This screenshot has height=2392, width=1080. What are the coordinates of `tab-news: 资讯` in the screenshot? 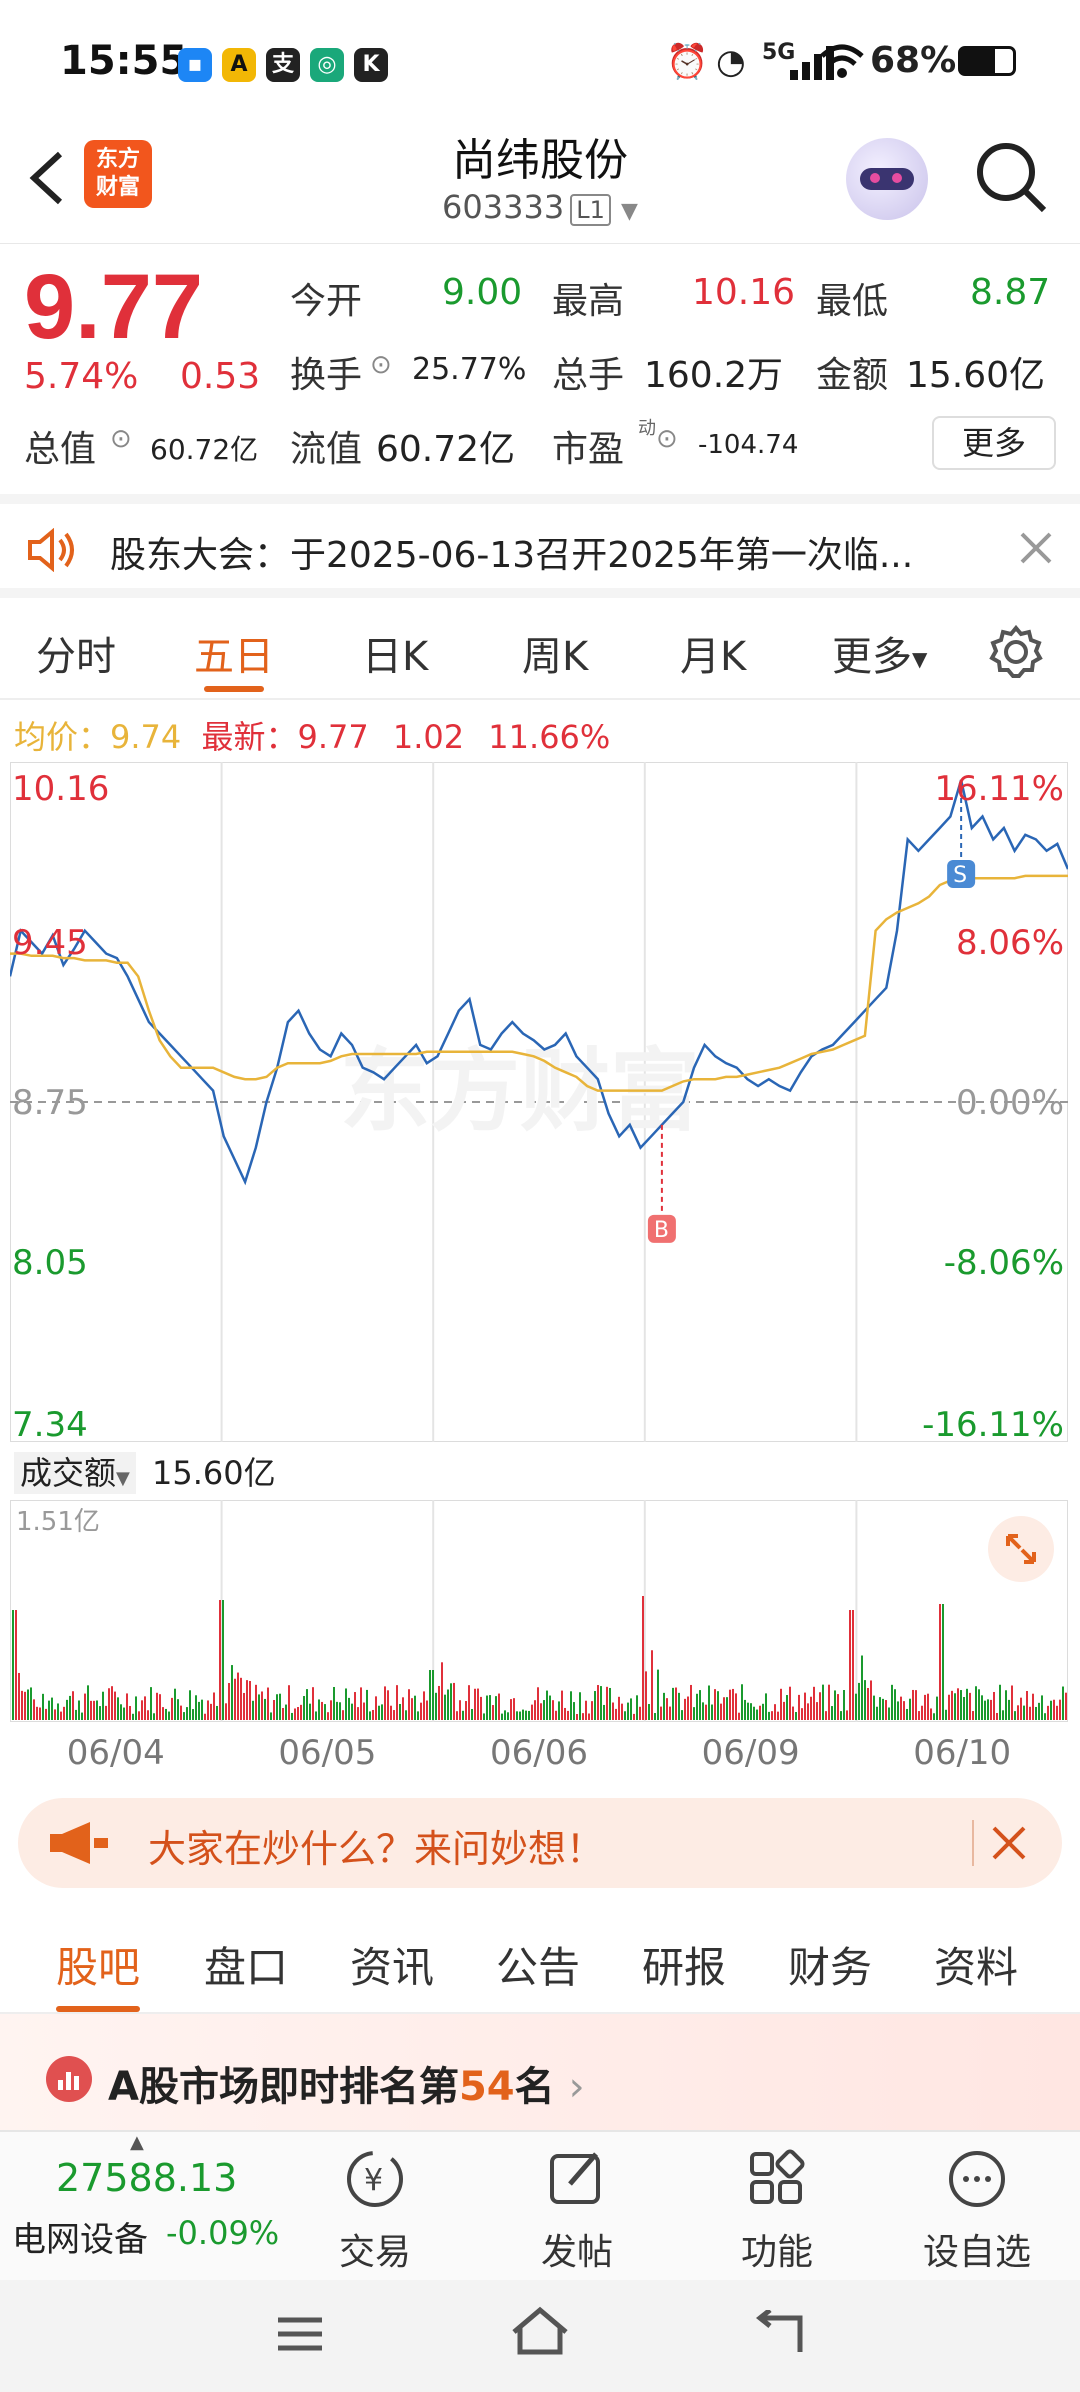 It's located at (392, 1964).